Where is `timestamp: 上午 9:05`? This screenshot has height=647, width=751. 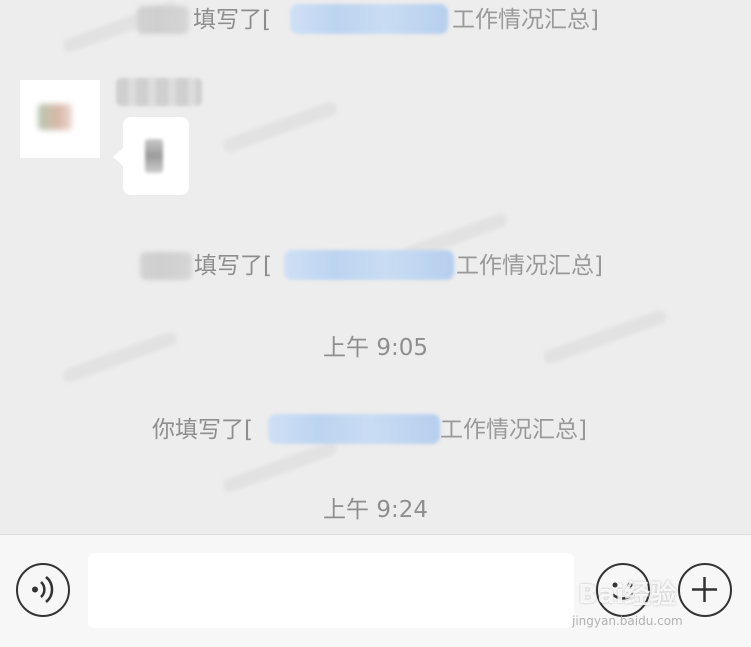 timestamp: 上午 9:05 is located at coordinates (375, 348).